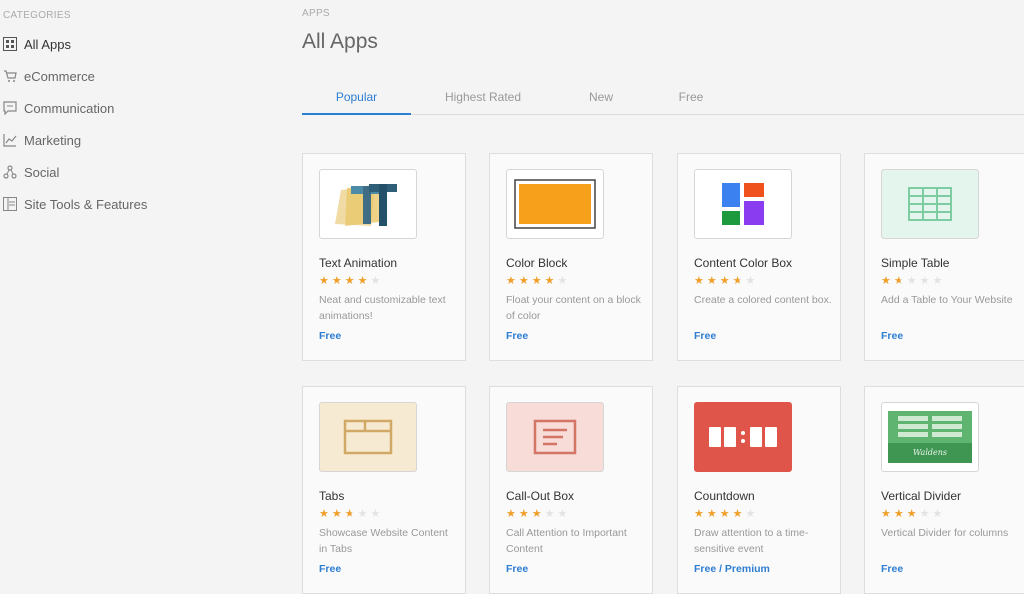 This screenshot has height=594, width=1024. What do you see at coordinates (10, 108) in the screenshot?
I see `chat-icon` at bounding box center [10, 108].